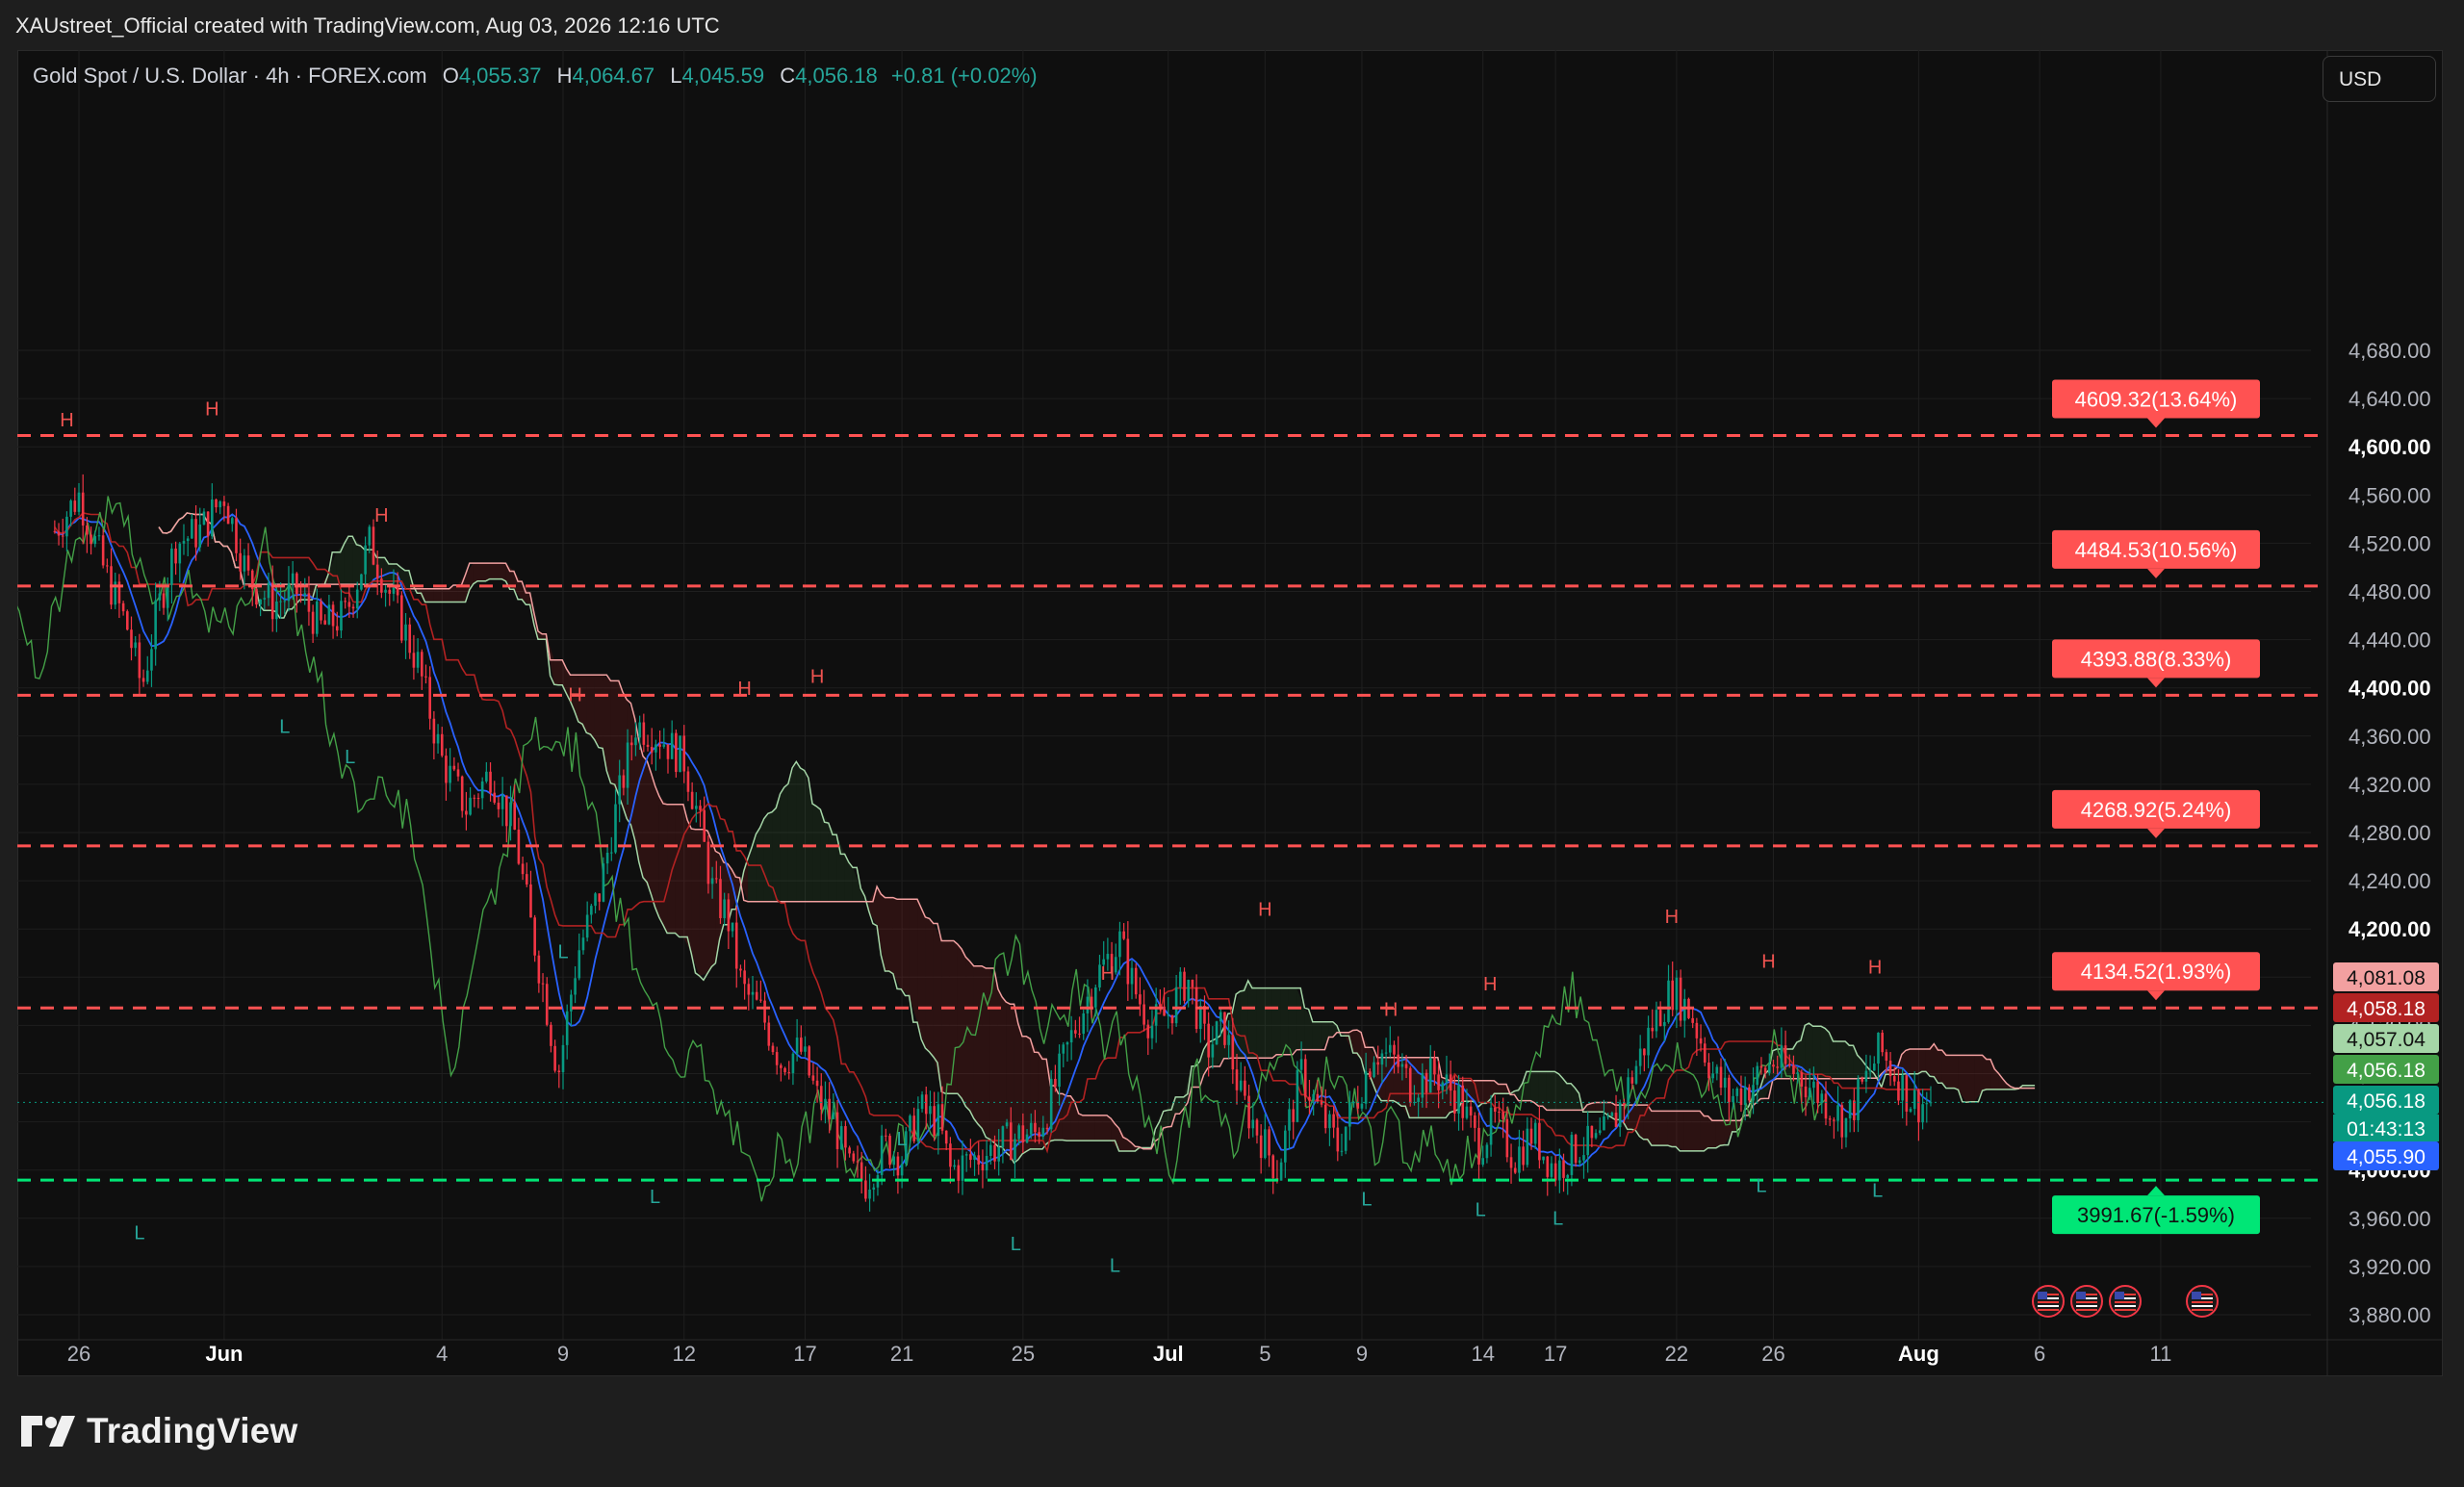 The width and height of the screenshot is (2464, 1487). What do you see at coordinates (563, 1354) in the screenshot?
I see `x-tick-label: 9` at bounding box center [563, 1354].